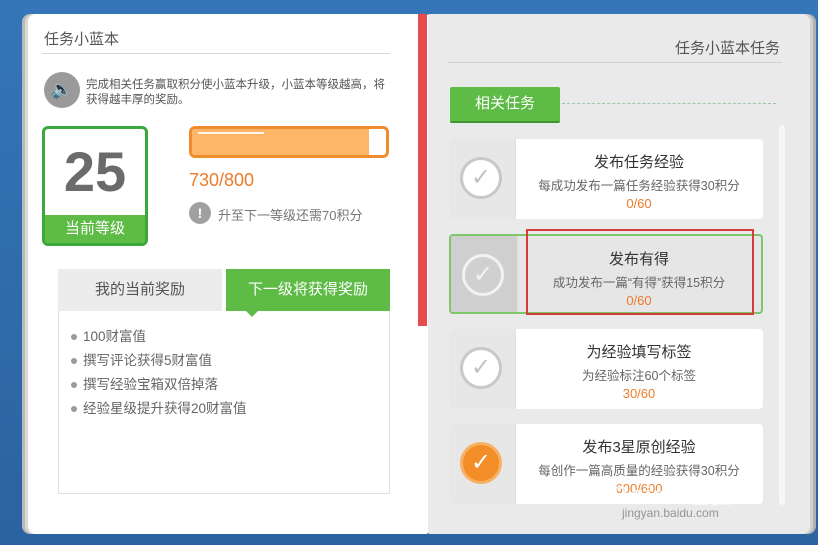 Image resolution: width=818 pixels, height=545 pixels. I want to click on task-name: 为经验填写标签, so click(639, 352).